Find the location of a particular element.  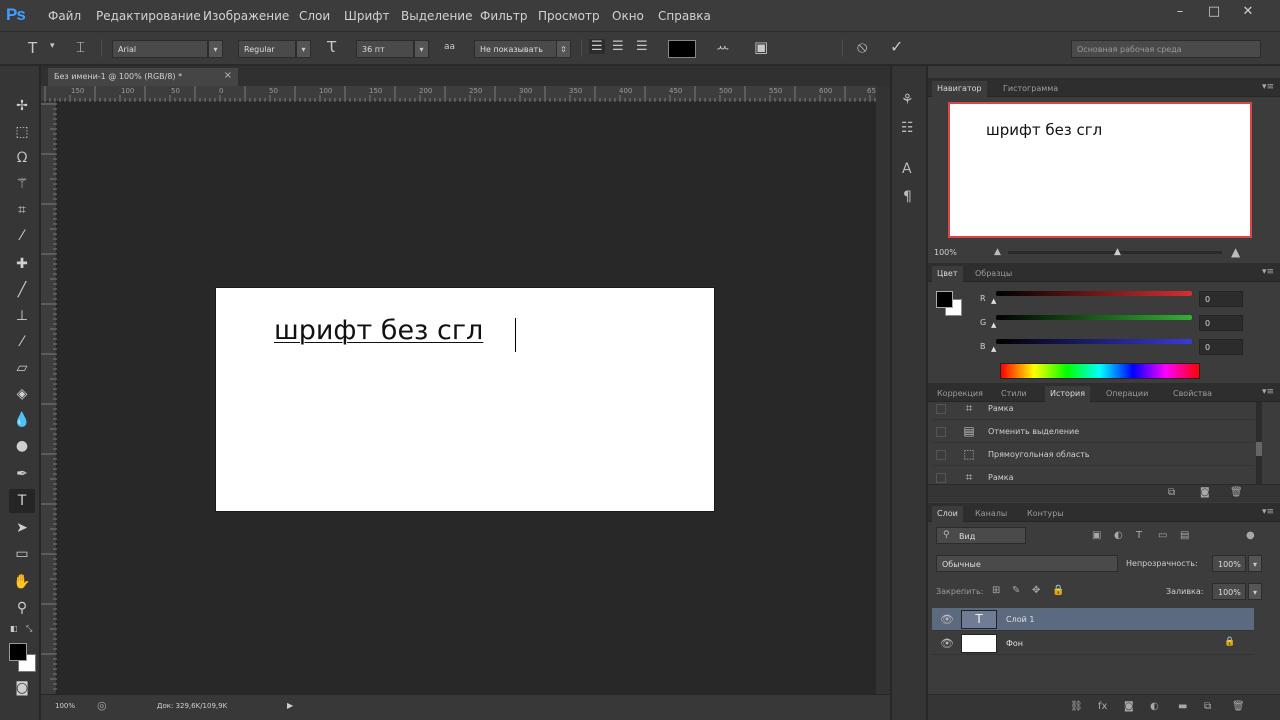

filter-adjustment-icon: ◐ is located at coordinates (1118, 535).